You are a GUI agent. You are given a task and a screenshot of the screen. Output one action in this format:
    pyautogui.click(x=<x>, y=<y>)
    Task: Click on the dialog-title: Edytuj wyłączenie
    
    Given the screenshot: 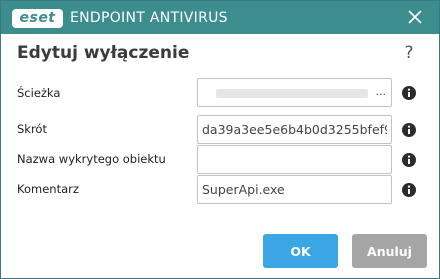 What is the action you would take?
    pyautogui.click(x=103, y=53)
    